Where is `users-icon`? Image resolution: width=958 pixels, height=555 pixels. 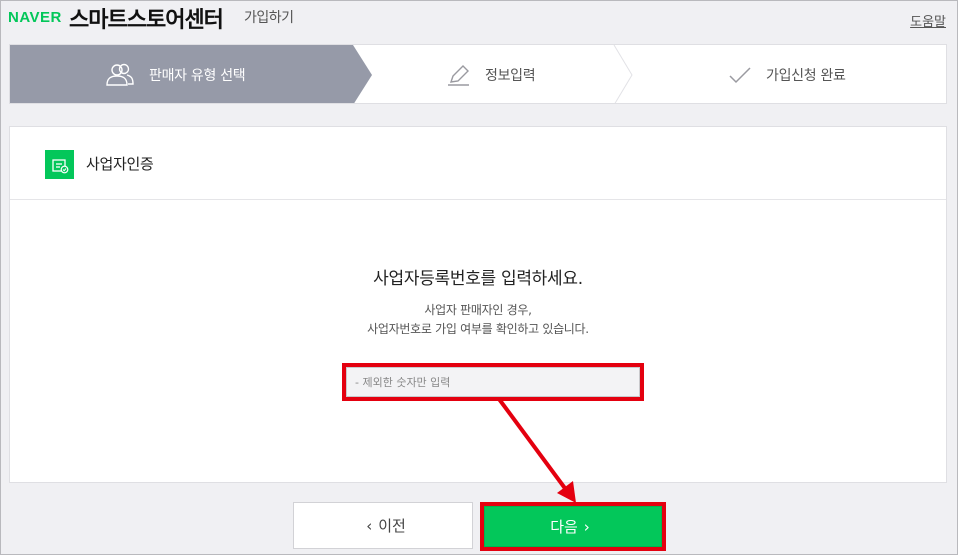
users-icon is located at coordinates (120, 74).